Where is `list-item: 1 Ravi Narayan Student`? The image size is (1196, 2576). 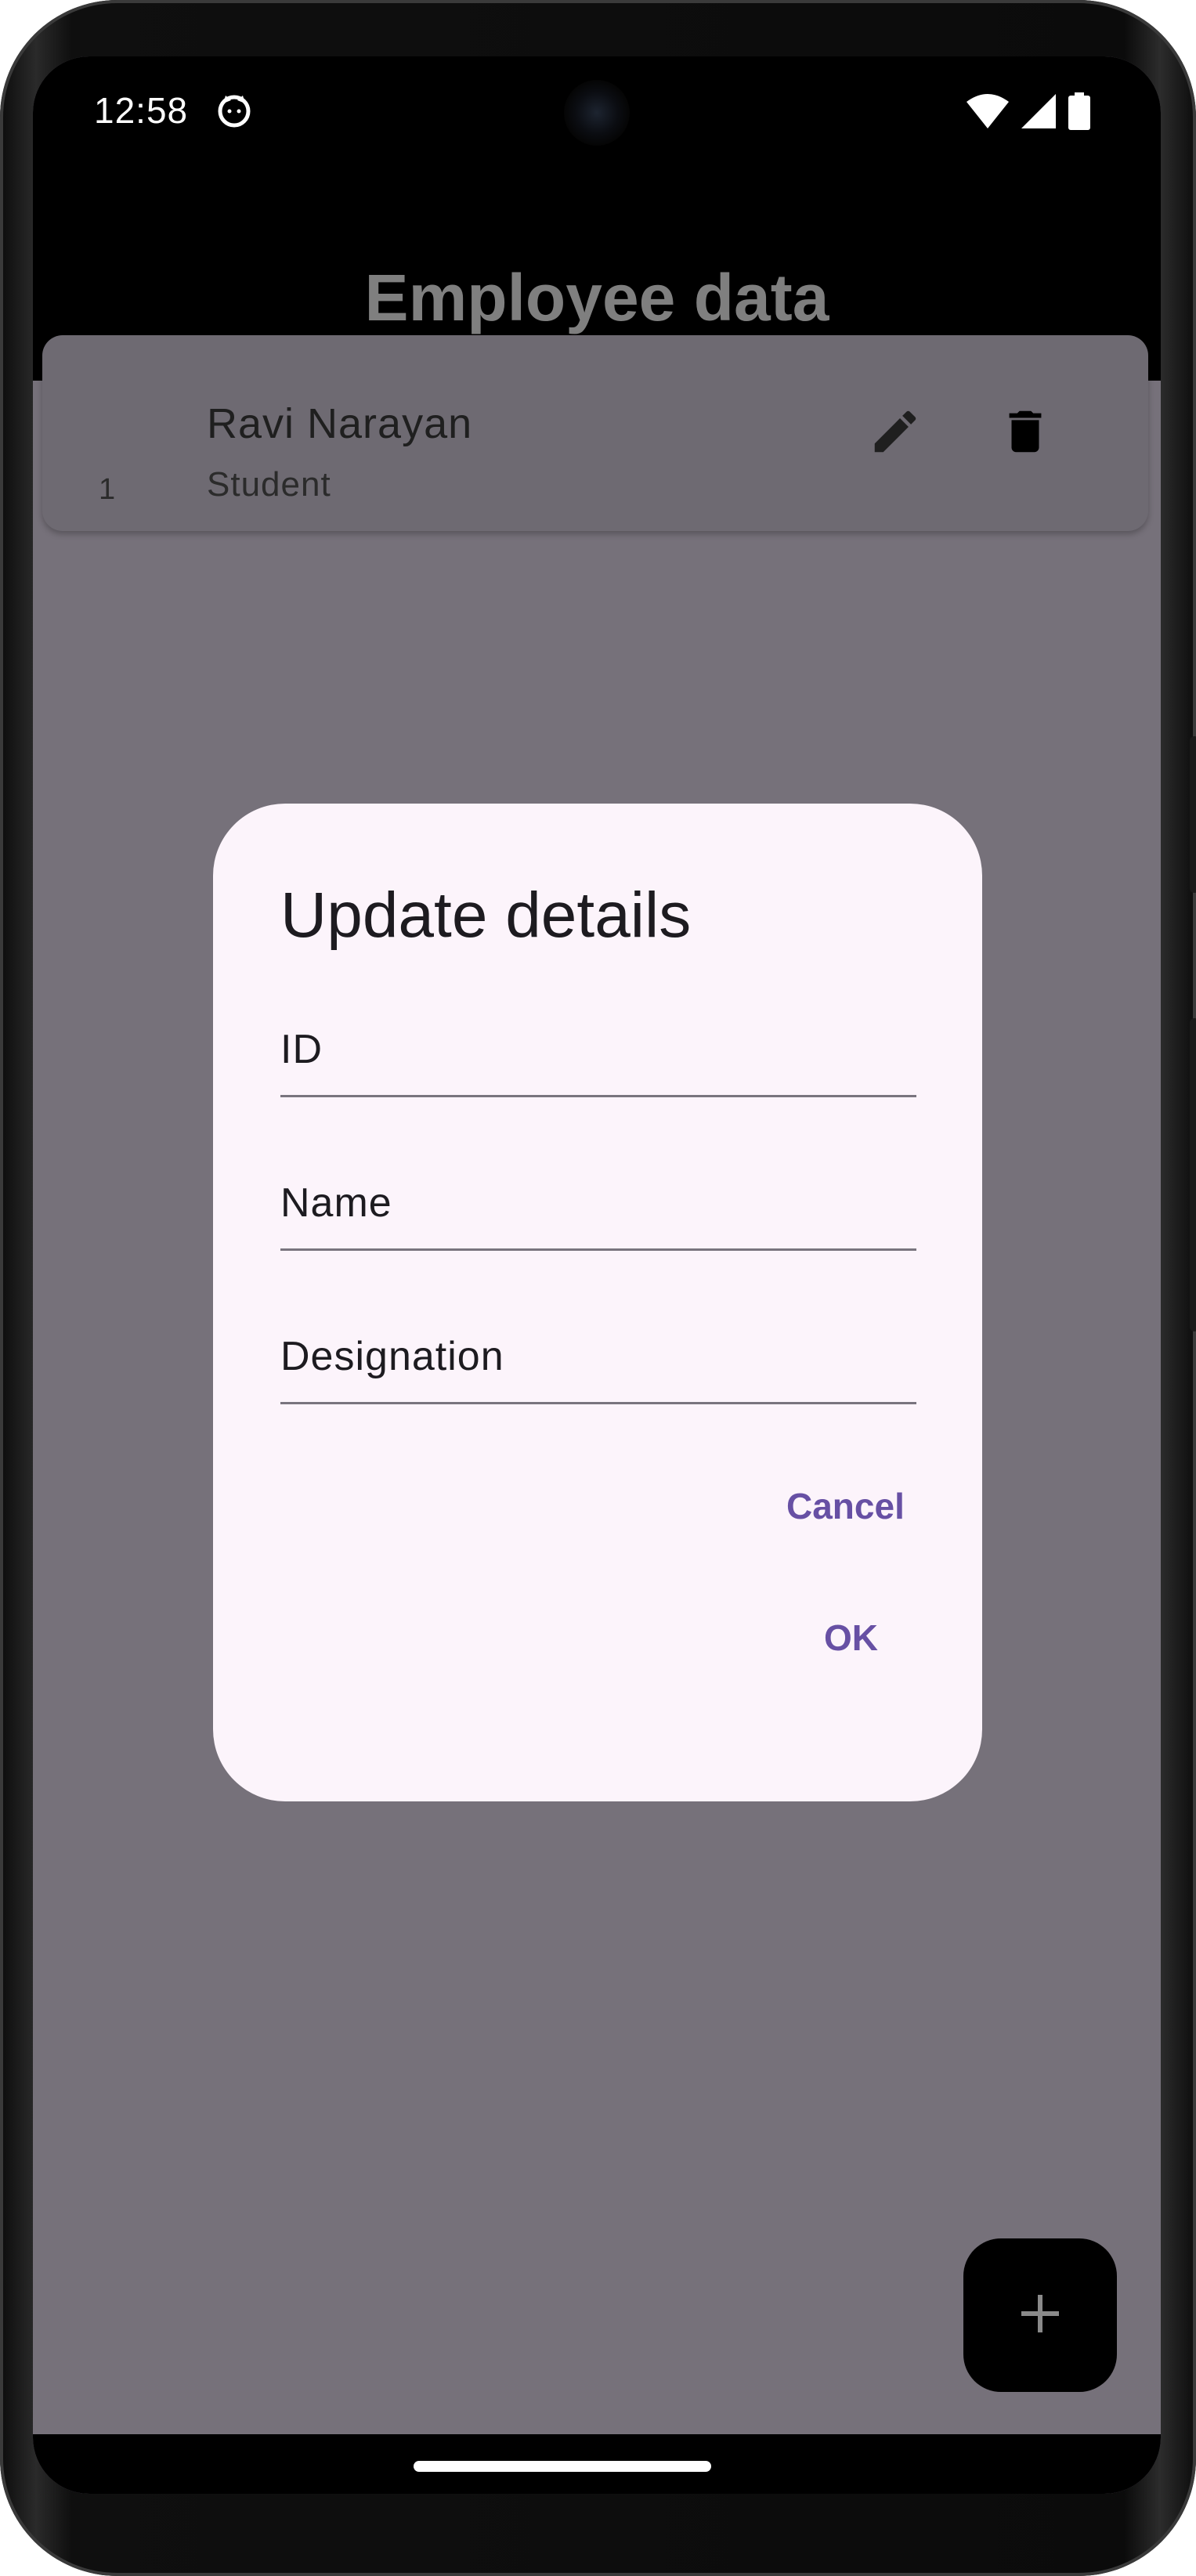 list-item: 1 Ravi Narayan Student is located at coordinates (595, 433).